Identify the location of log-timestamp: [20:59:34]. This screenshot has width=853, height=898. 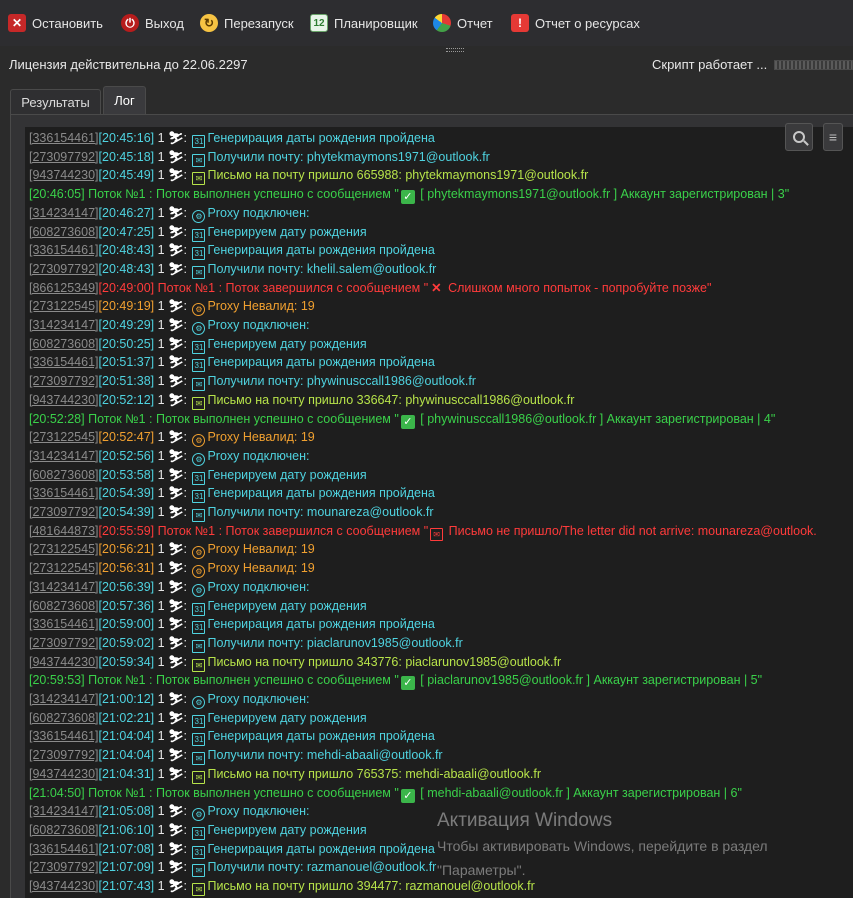
(126, 661).